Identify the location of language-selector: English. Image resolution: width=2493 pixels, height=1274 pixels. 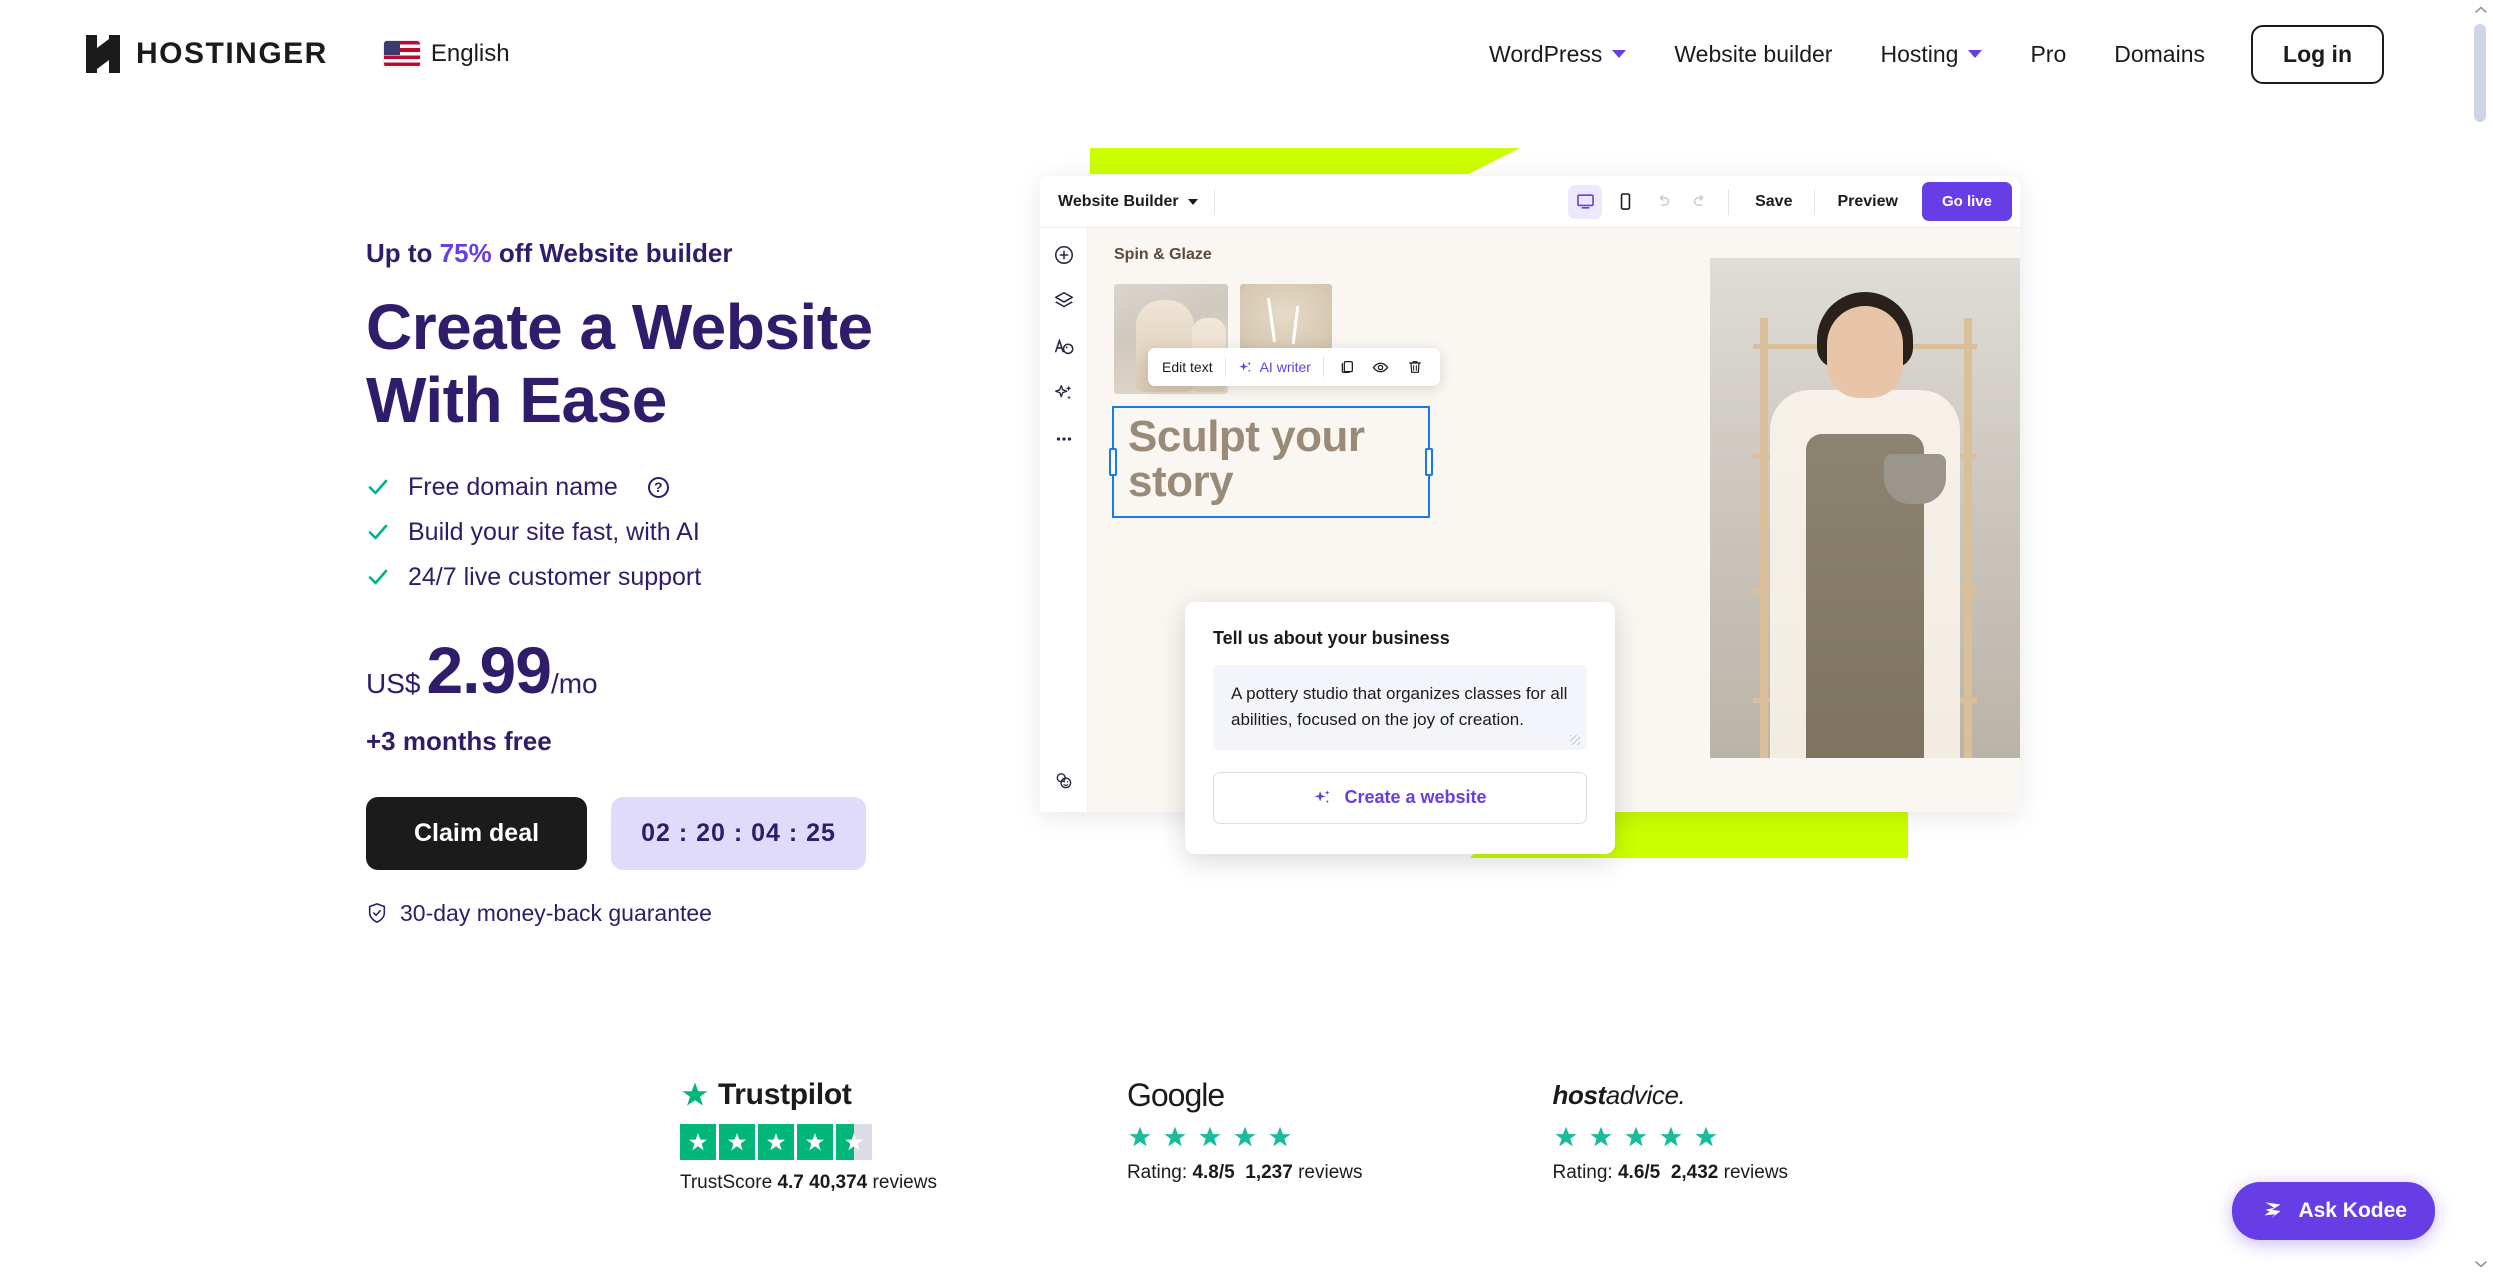
(446, 54).